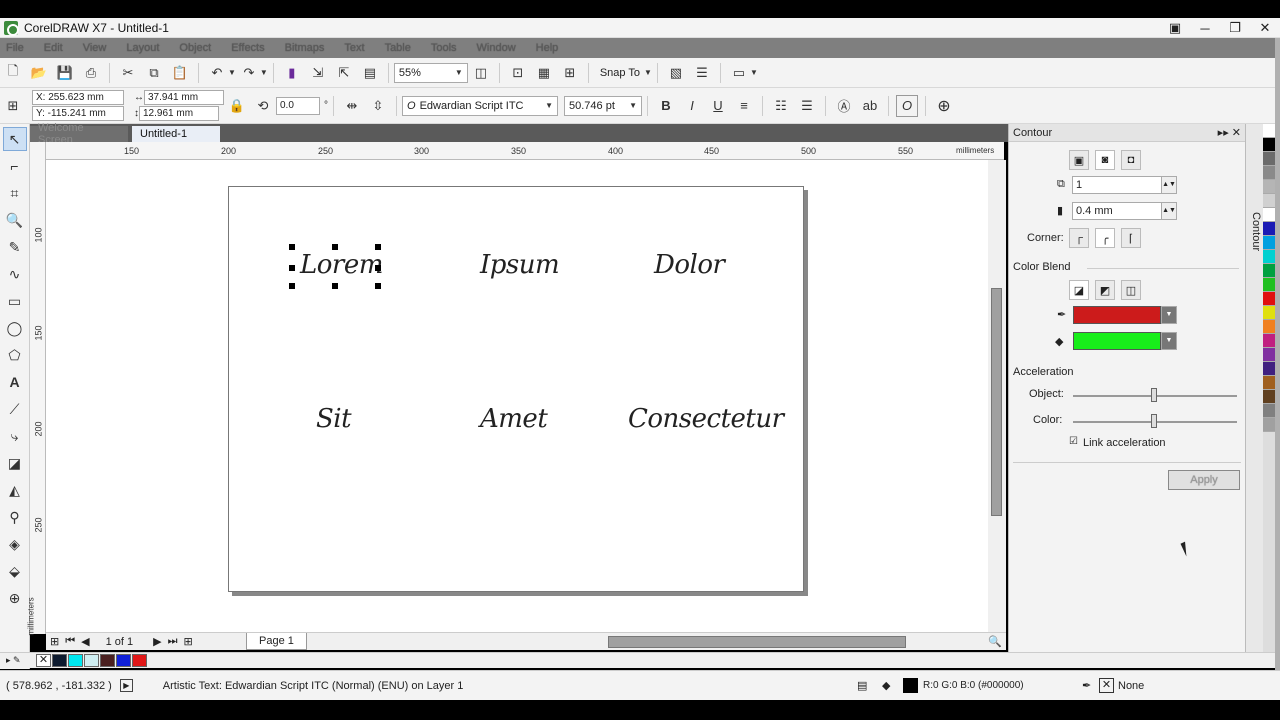  I want to click on menu-file: File, so click(15, 48).